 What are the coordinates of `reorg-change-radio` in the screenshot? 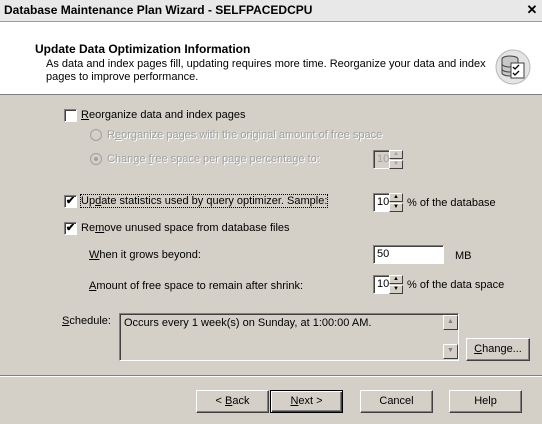 It's located at (96, 159).